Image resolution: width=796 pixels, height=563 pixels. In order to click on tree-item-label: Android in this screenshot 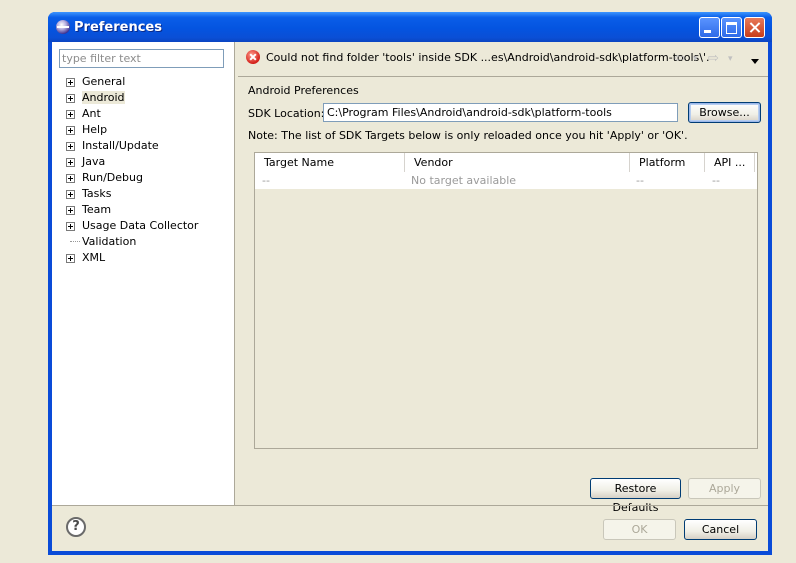, I will do `click(103, 97)`.